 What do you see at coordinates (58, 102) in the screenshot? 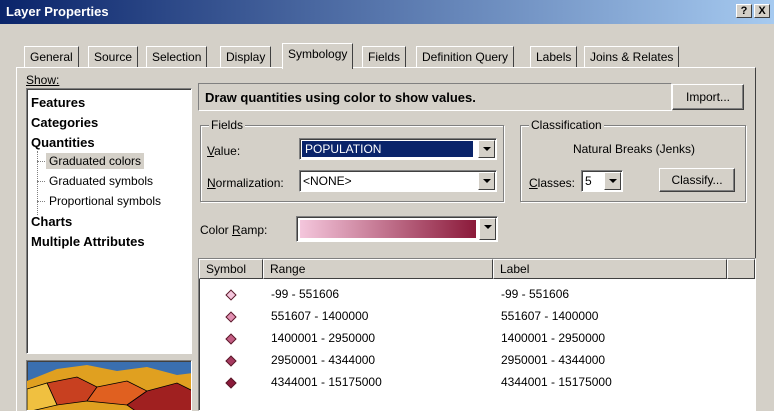
I see `tree-item-features: Features` at bounding box center [58, 102].